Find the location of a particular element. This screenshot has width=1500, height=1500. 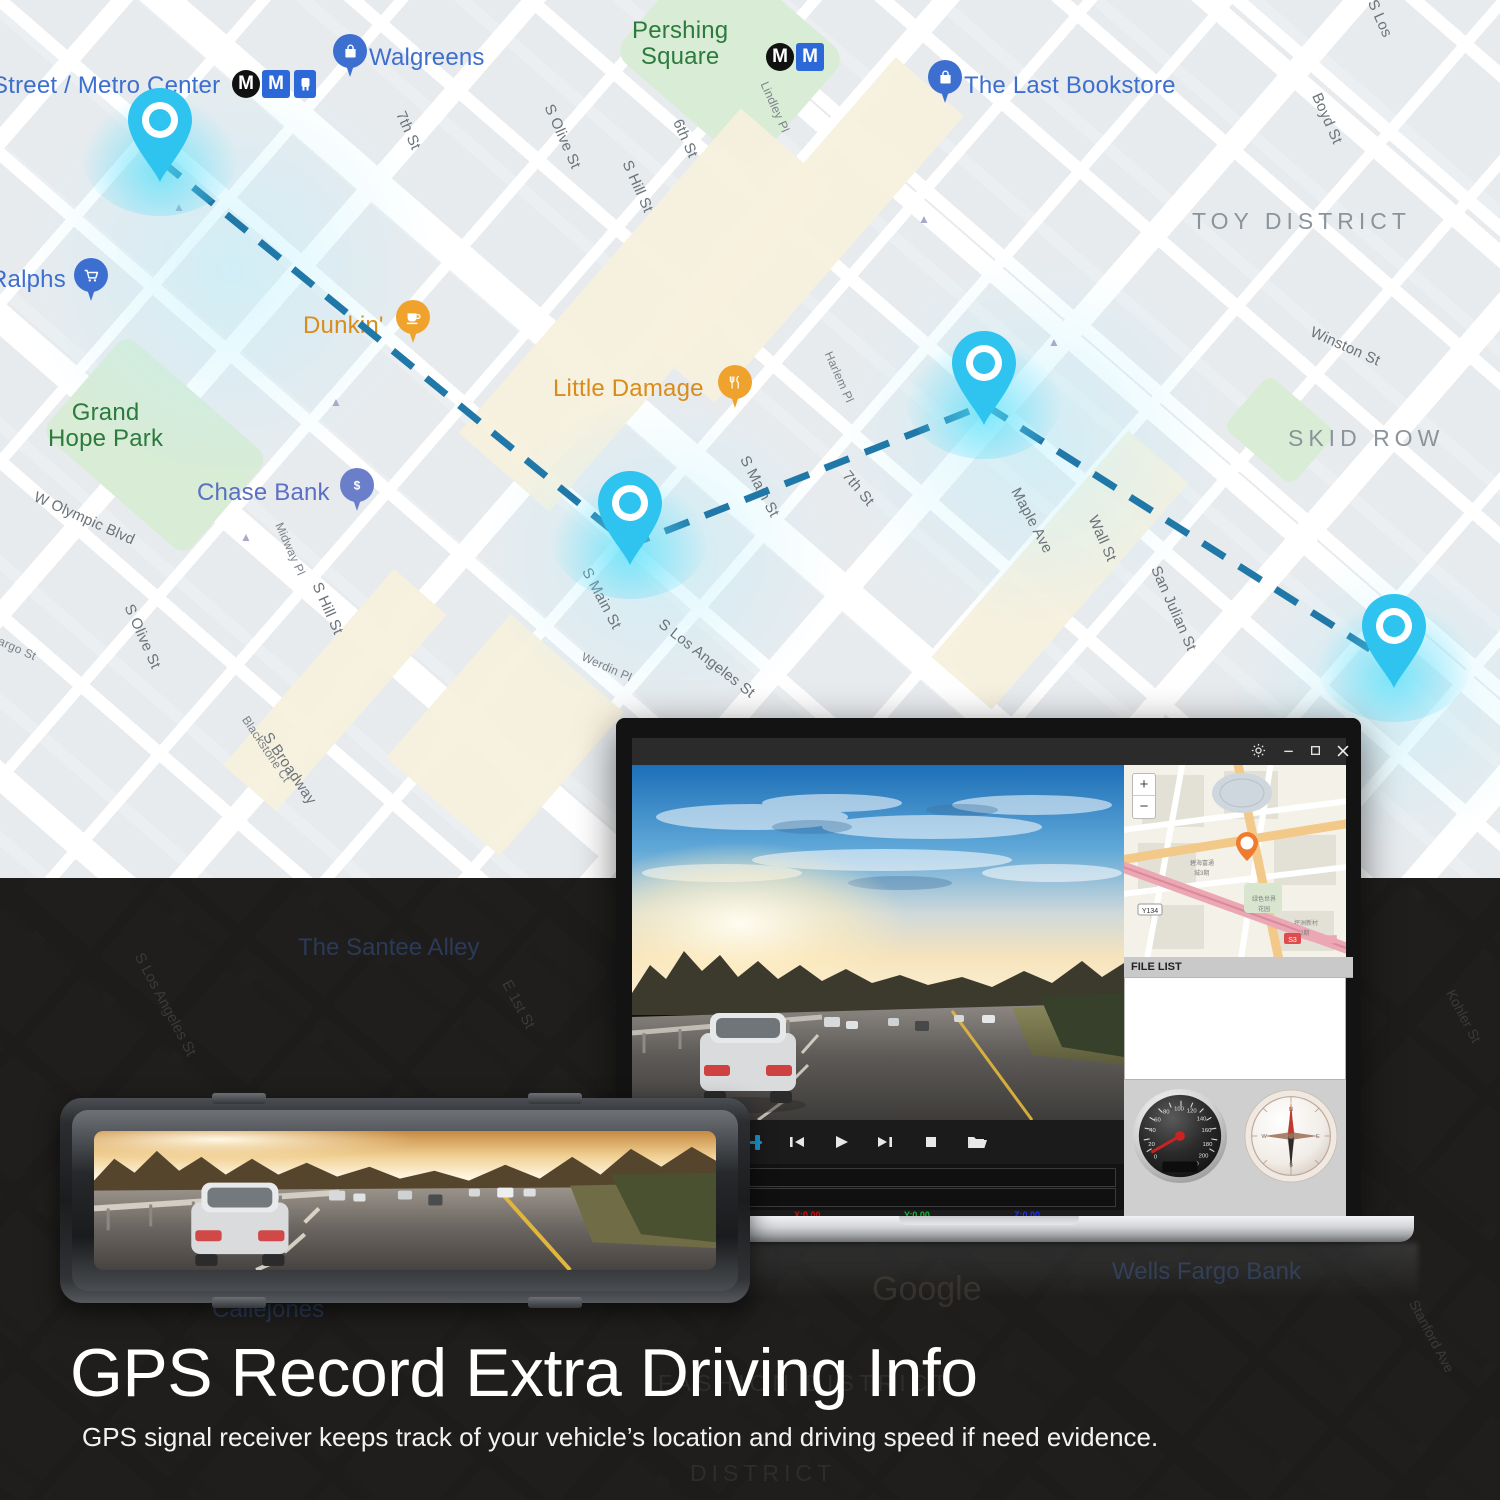

poi-label-walgreens: Walgreens is located at coordinates (427, 57).